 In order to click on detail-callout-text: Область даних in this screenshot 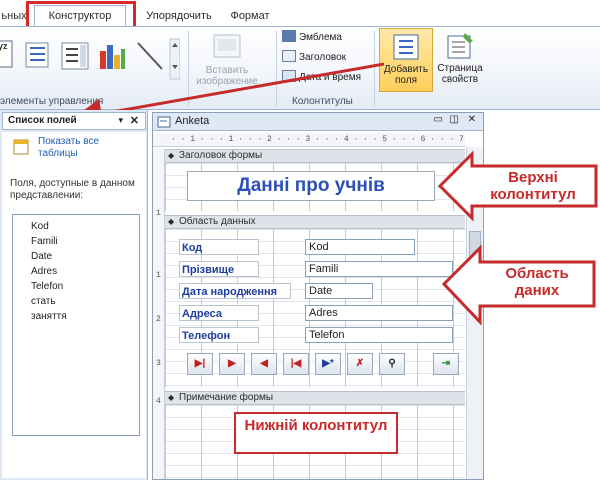, I will do `click(537, 282)`.